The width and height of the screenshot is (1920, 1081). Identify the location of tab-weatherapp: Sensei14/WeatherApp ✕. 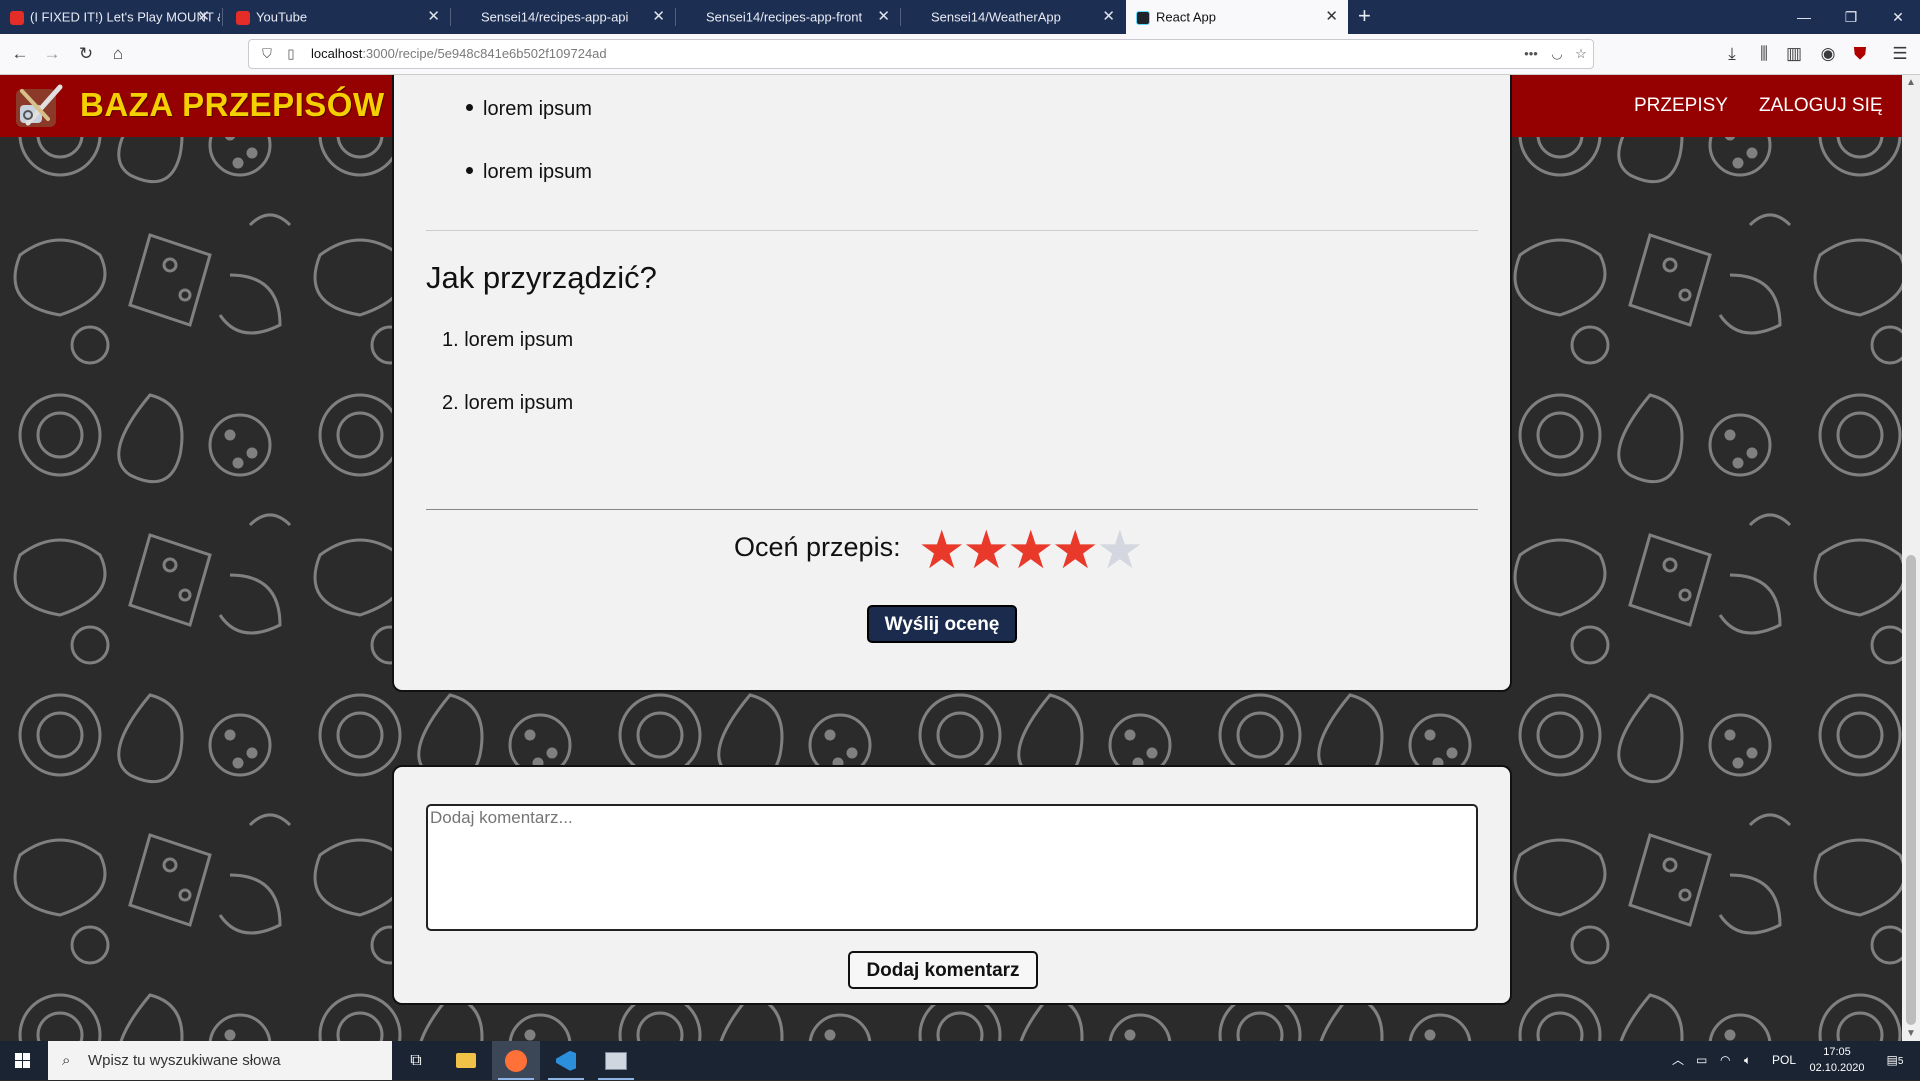
(1013, 17).